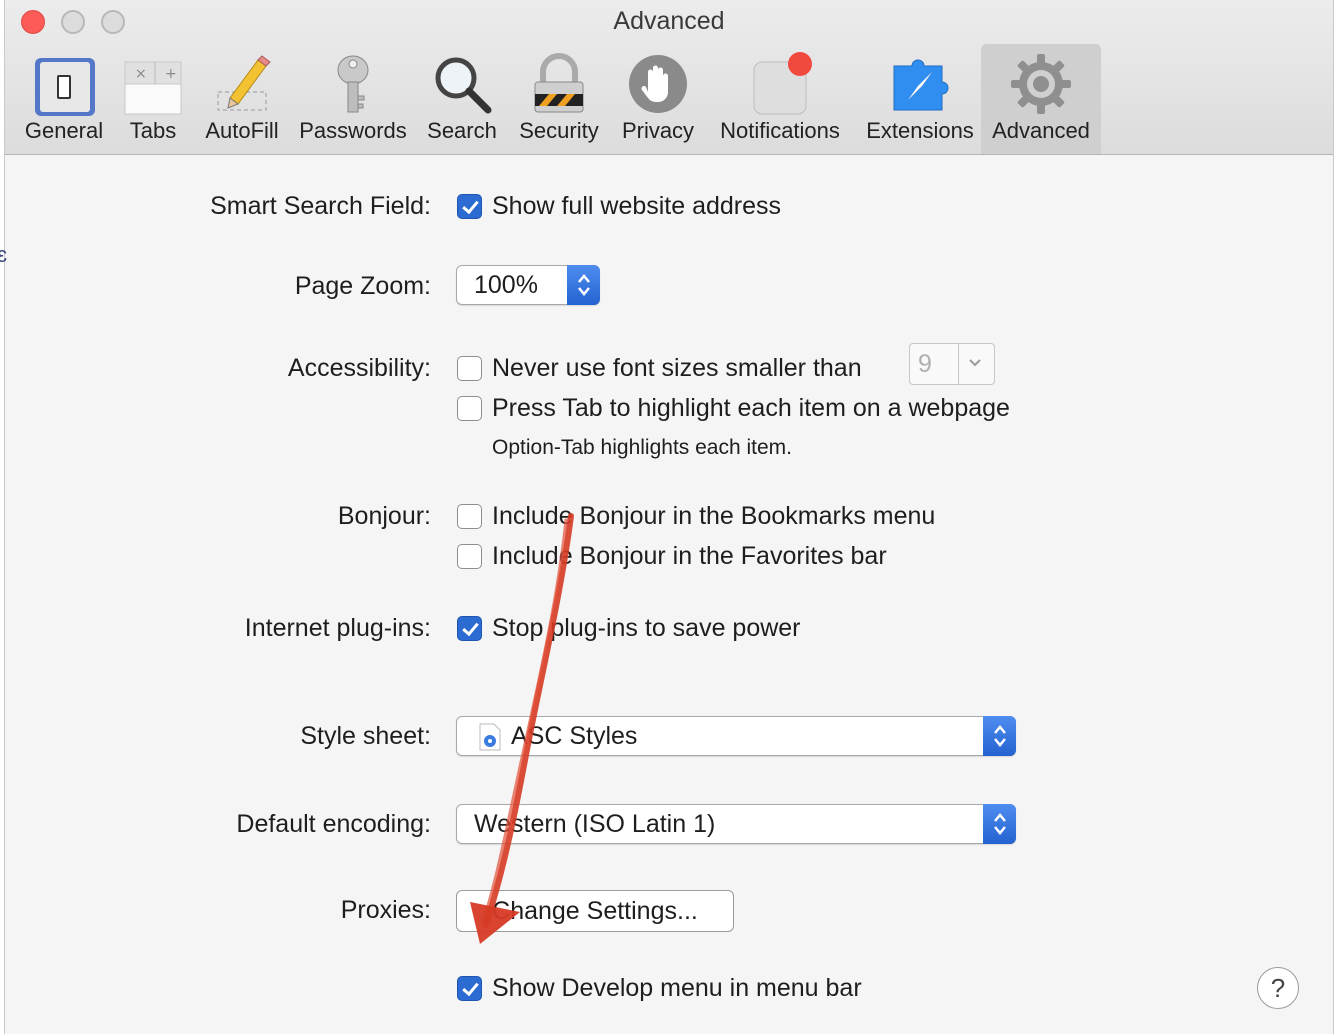 The width and height of the screenshot is (1340, 1034). I want to click on tab-tabs-label: Tabs, so click(153, 130).